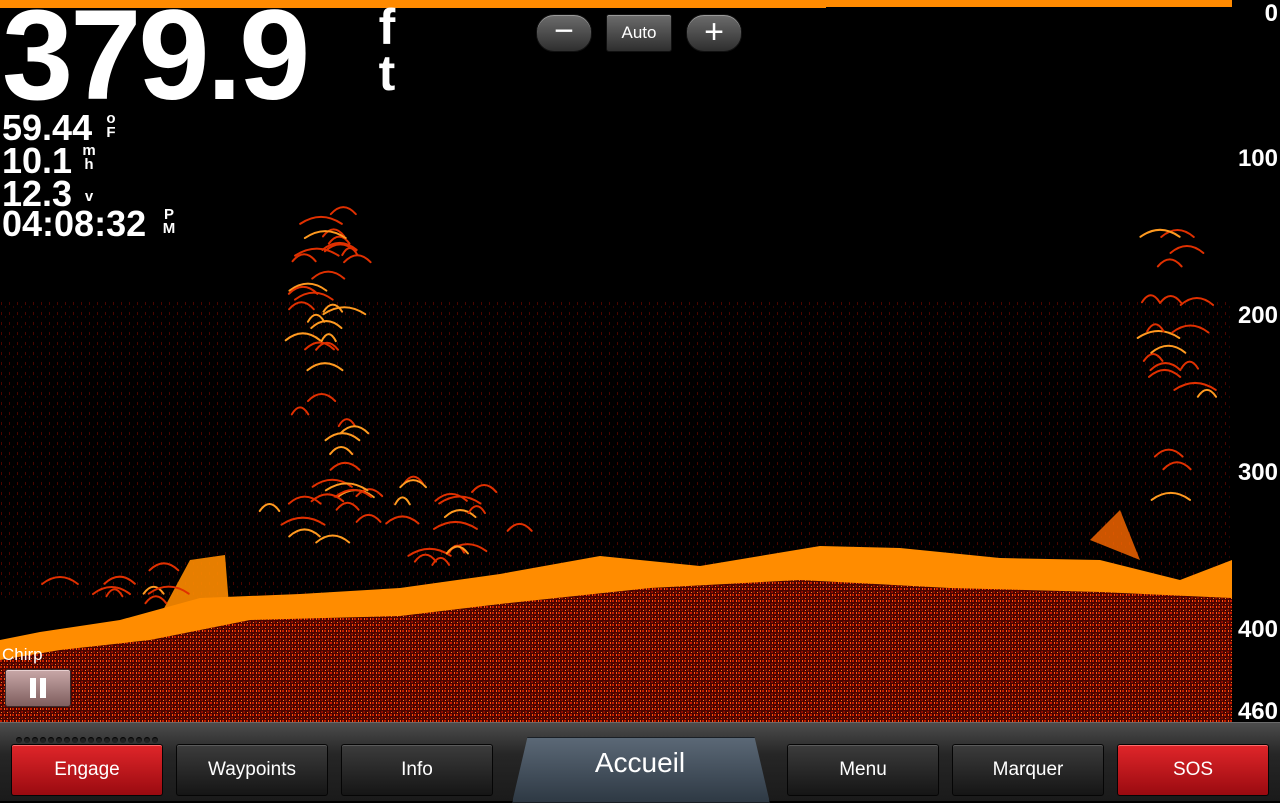 The image size is (1280, 803). I want to click on water-temp-unit-bottom: F, so click(111, 132).